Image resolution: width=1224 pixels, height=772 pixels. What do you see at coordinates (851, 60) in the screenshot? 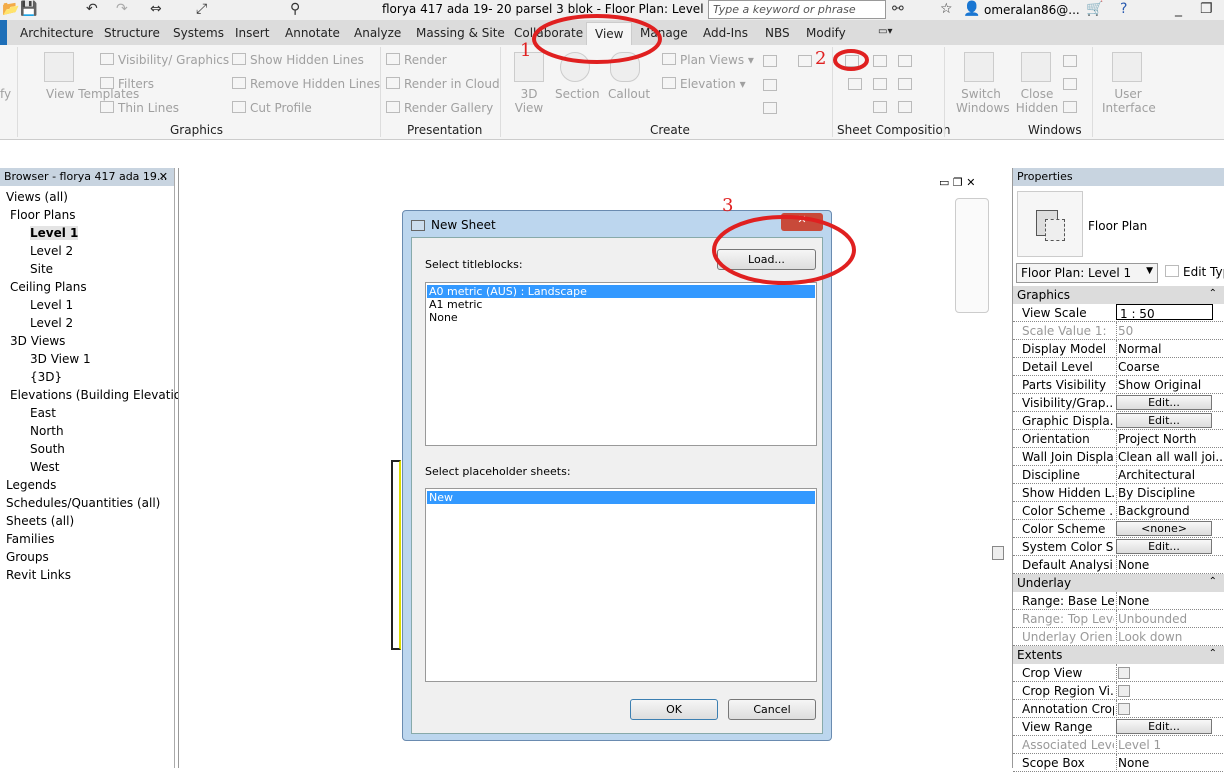
I see `annotation-ellipse-new-sheet` at bounding box center [851, 60].